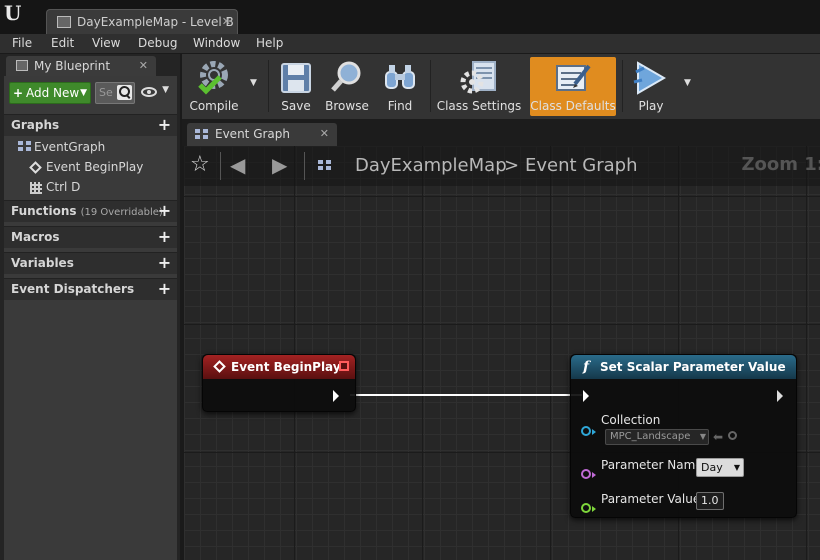 The height and width of the screenshot is (560, 820). What do you see at coordinates (157, 43) in the screenshot?
I see `menu-debug: Debug` at bounding box center [157, 43].